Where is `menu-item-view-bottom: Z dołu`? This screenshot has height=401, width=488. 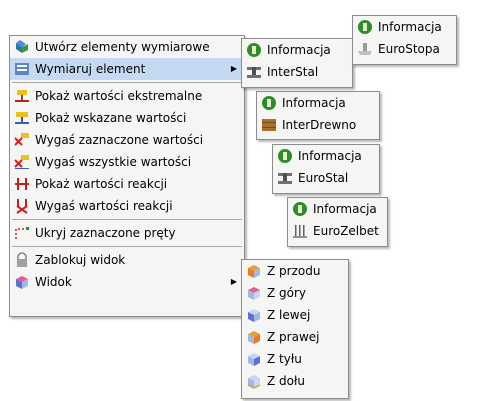 menu-item-view-bottom: Z dołu is located at coordinates (295, 381).